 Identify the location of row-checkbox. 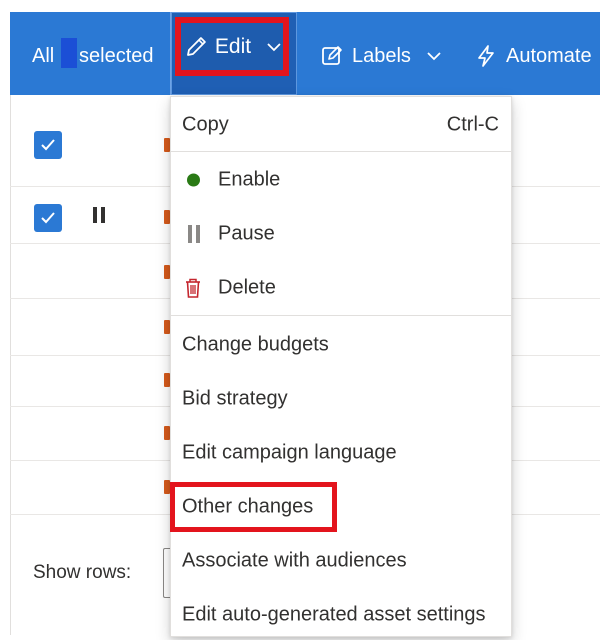
(48, 218).